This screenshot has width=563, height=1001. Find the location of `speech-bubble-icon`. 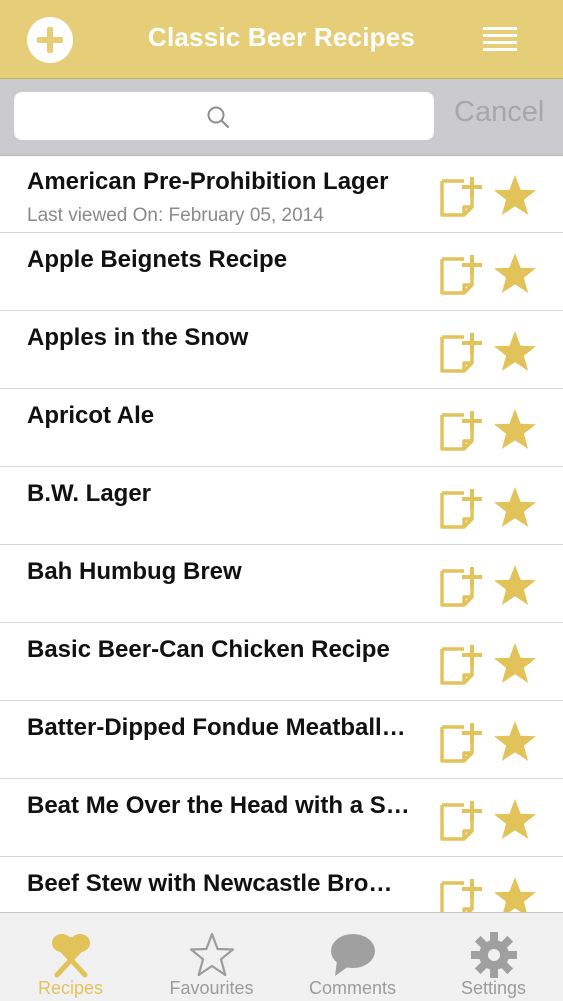

speech-bubble-icon is located at coordinates (353, 955).